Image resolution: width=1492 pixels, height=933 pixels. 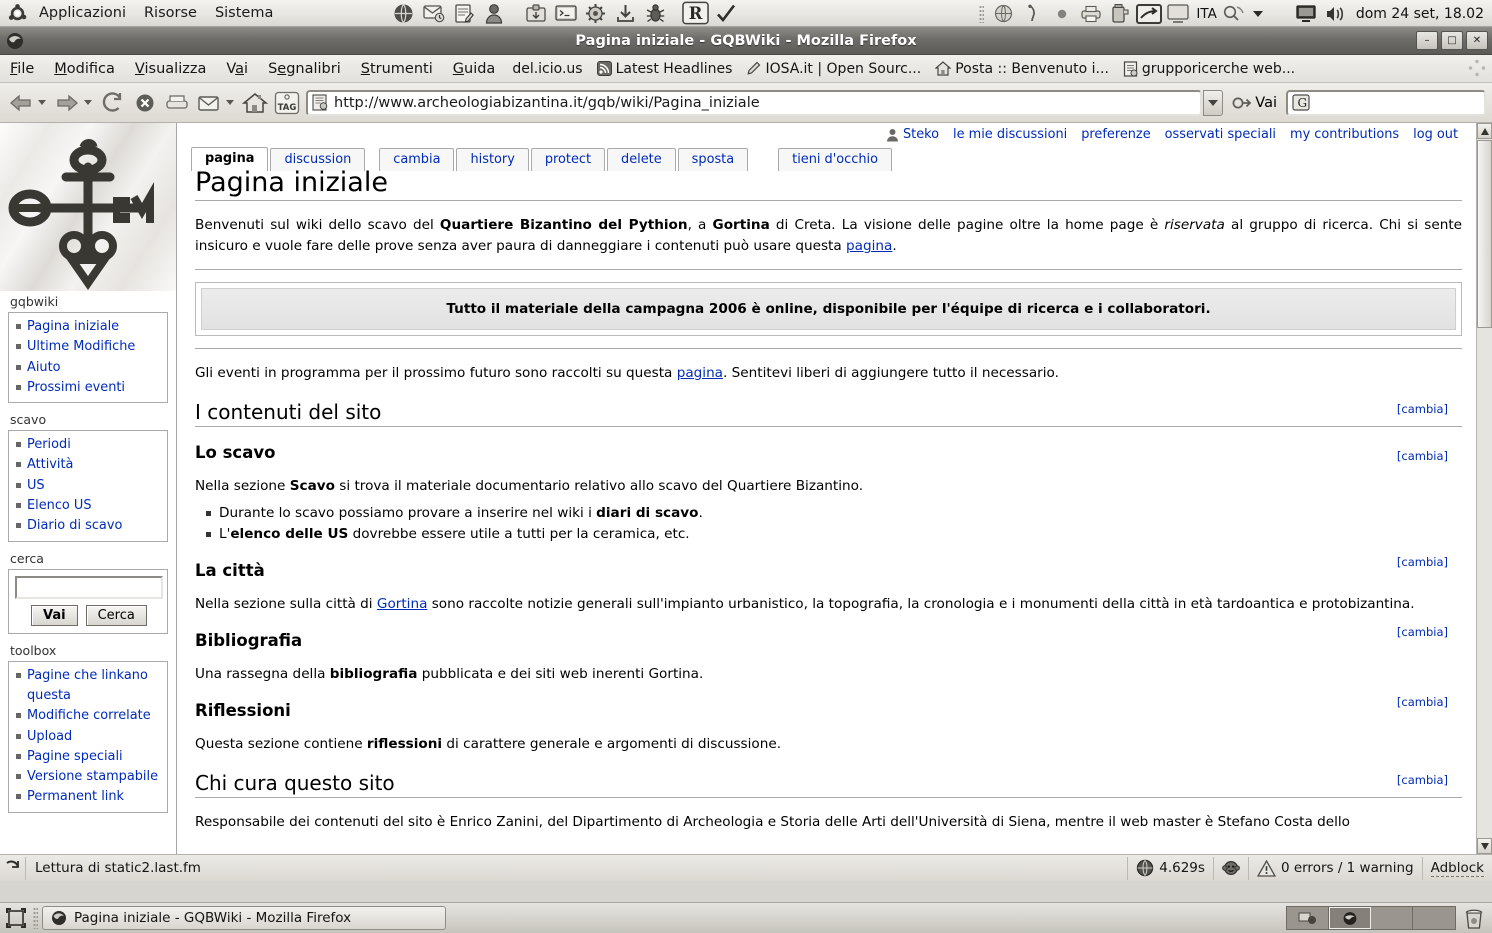 What do you see at coordinates (42, 102) in the screenshot?
I see `back-dropdown-icon` at bounding box center [42, 102].